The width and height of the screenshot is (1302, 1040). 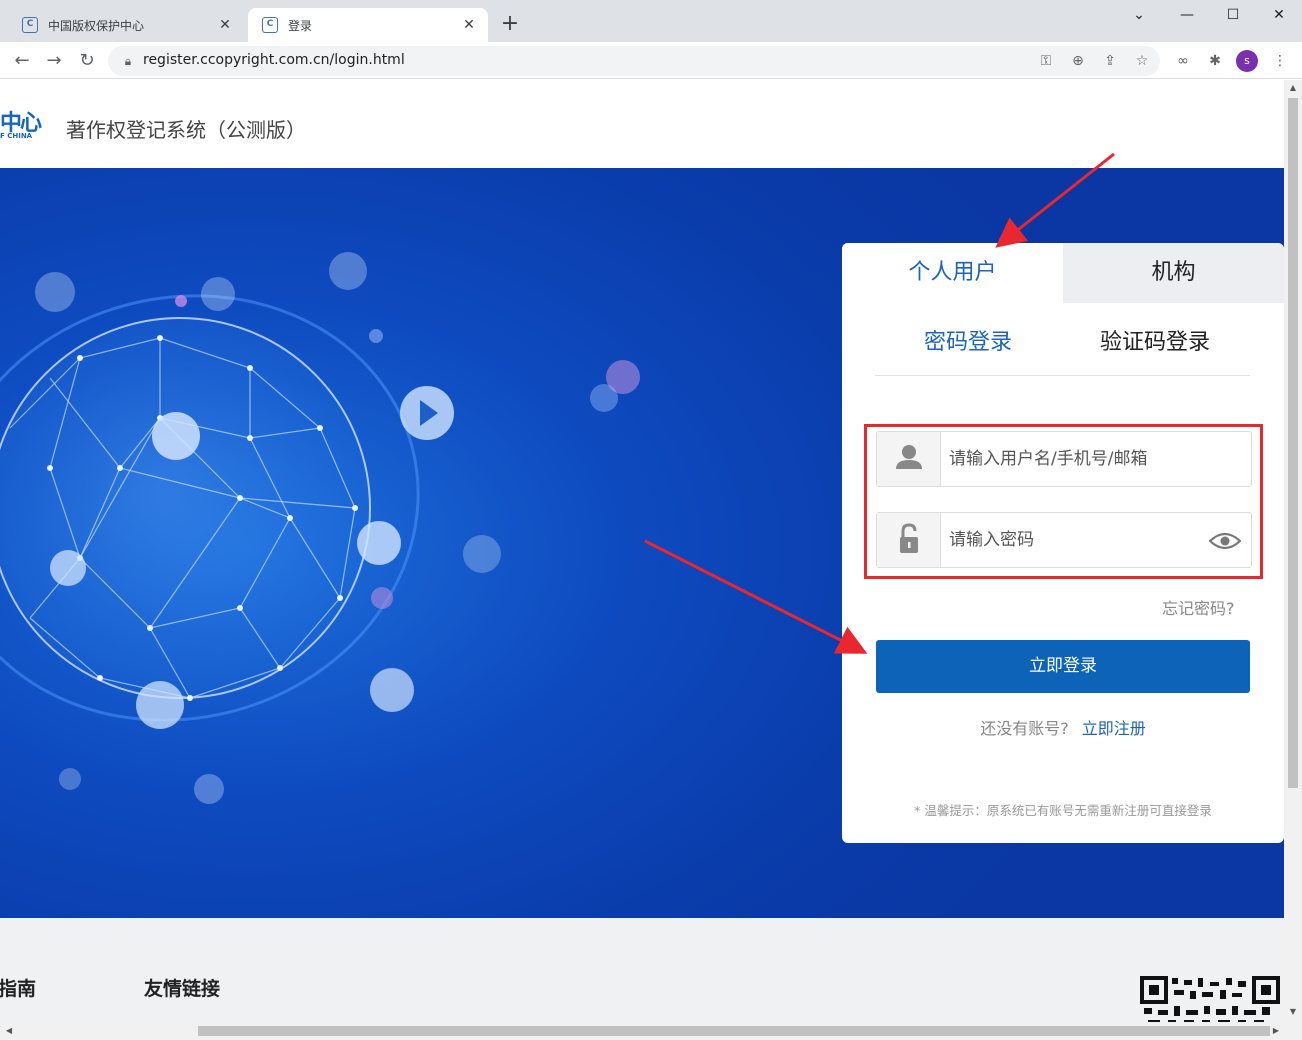 I want to click on browser-tab-strip: C 中国版权保护中心 ✕ C 登录 ✕ + ⌄ — ☐ ✕, so click(x=651, y=21).